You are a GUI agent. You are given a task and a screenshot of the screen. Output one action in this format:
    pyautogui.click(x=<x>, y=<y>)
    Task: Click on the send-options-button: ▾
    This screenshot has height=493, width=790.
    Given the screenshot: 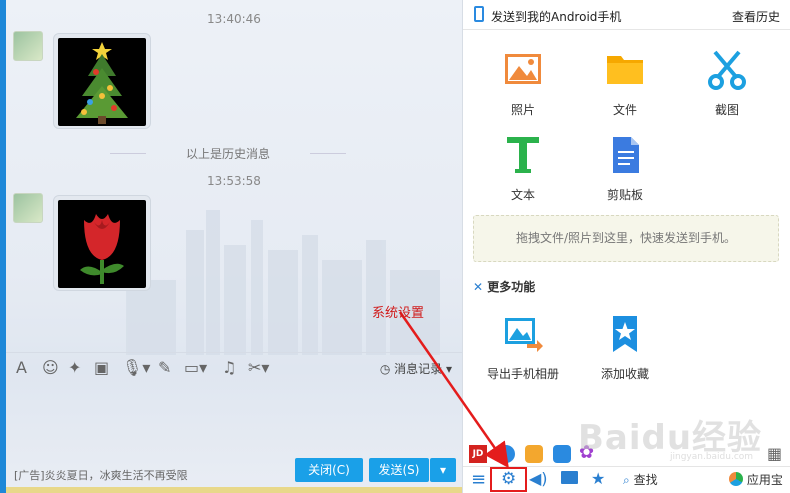 What is the action you would take?
    pyautogui.click(x=443, y=470)
    